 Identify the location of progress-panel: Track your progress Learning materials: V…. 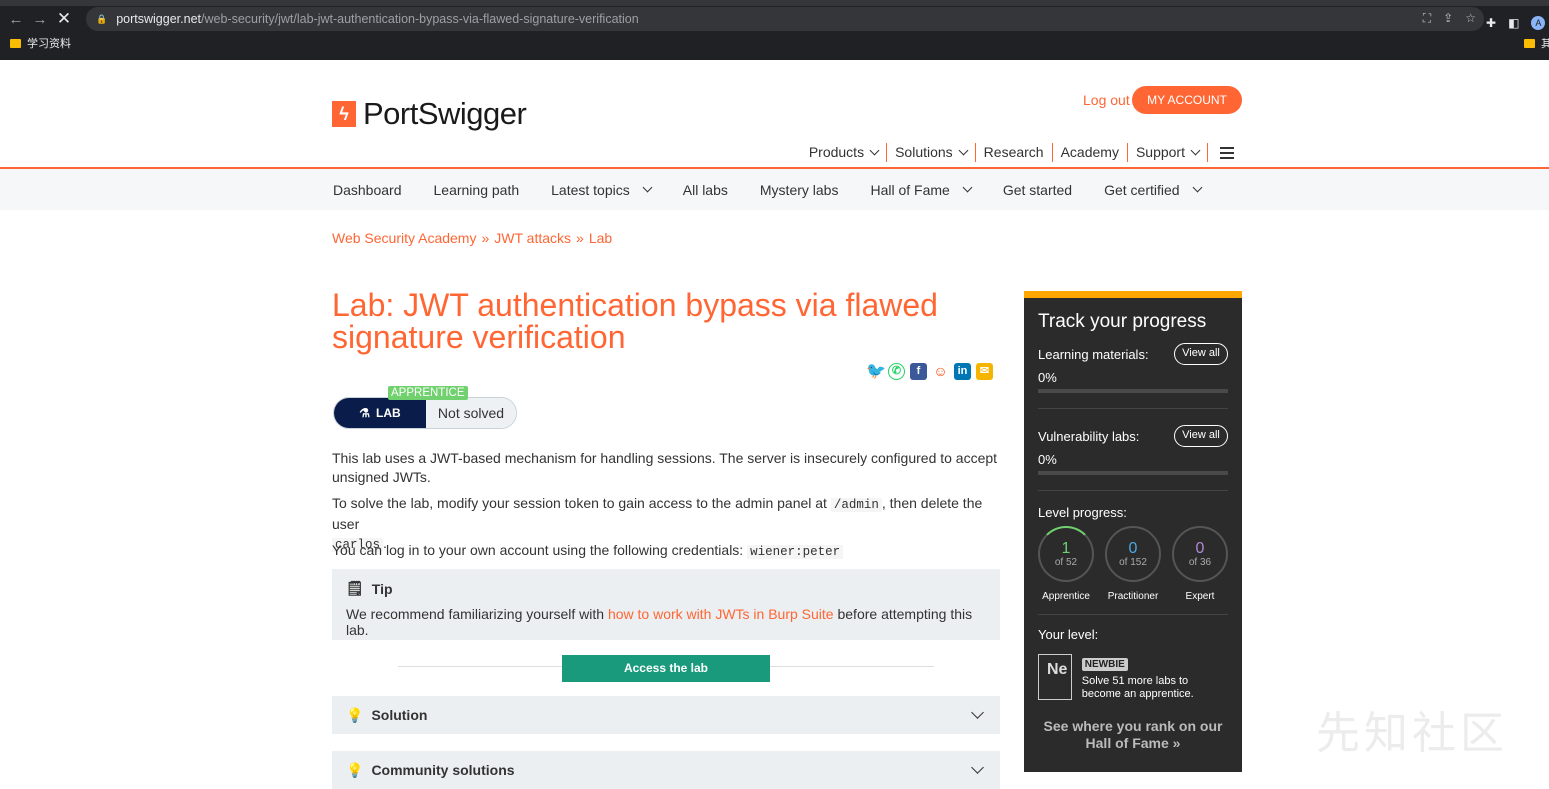
(1133, 531).